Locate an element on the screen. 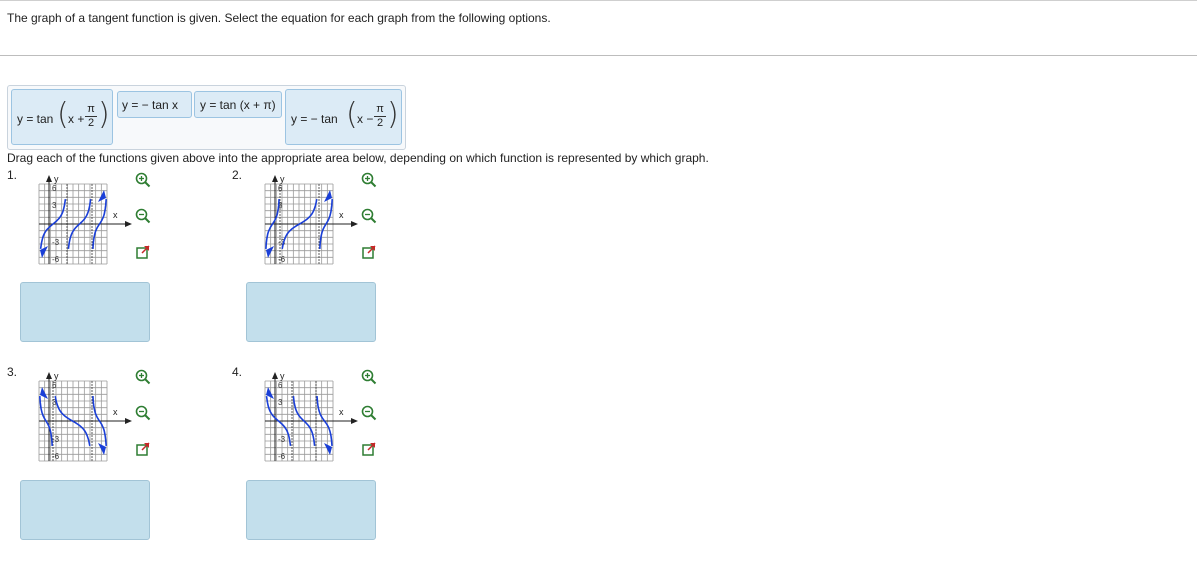  option-tan-x-plus-pi-over-2: y = tan ( x + π 2 ) is located at coordinates (62, 117).